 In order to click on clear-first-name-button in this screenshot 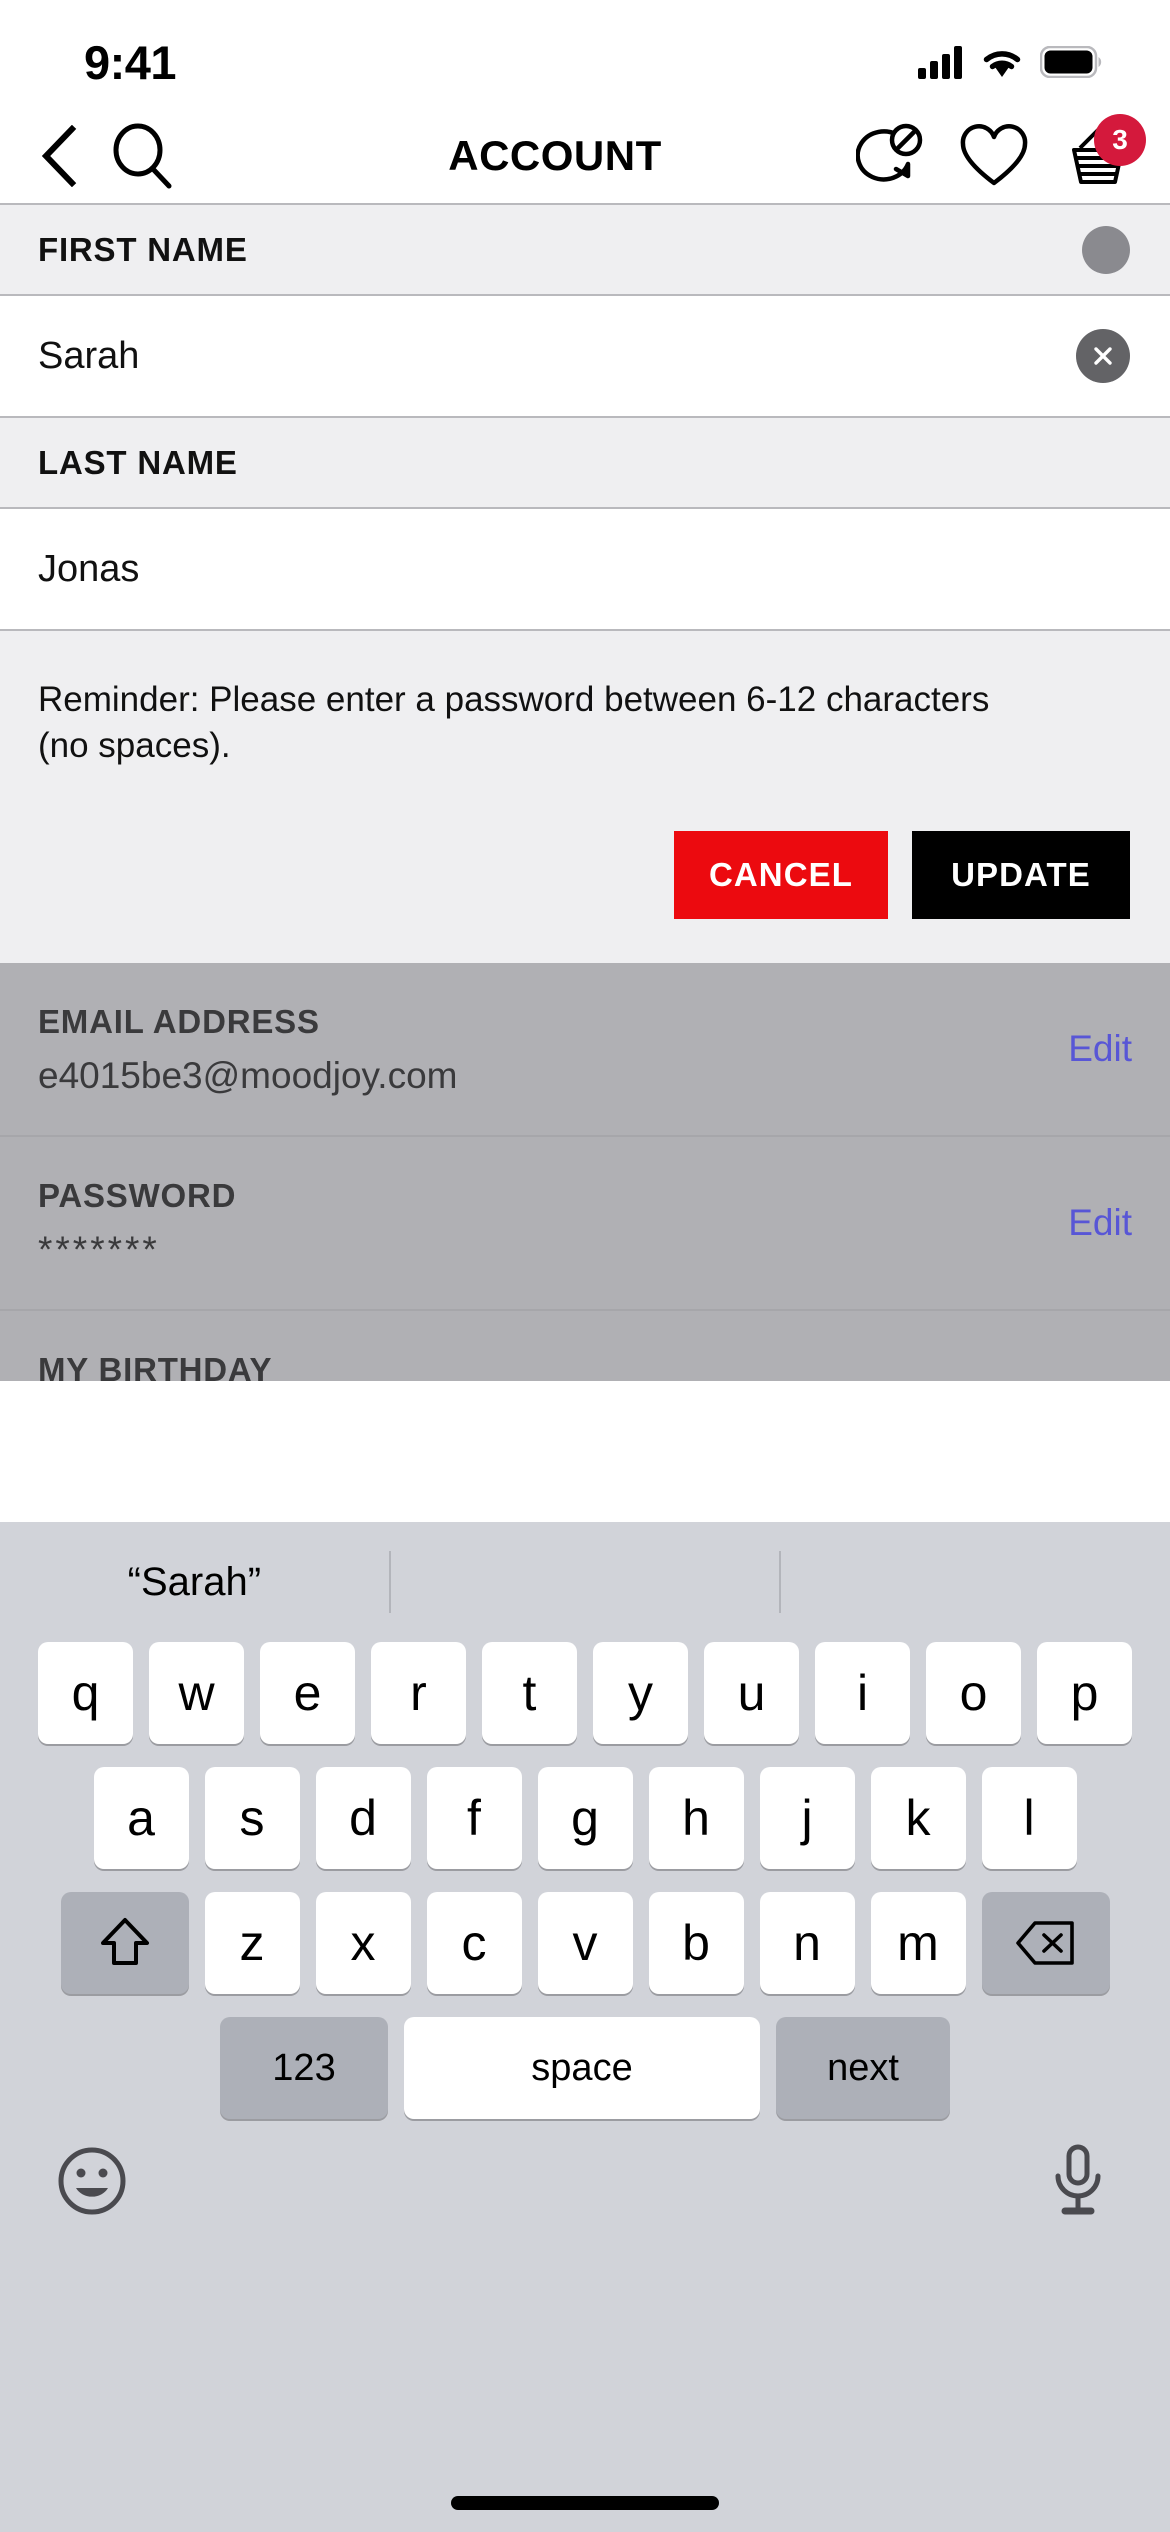, I will do `click(1103, 356)`.